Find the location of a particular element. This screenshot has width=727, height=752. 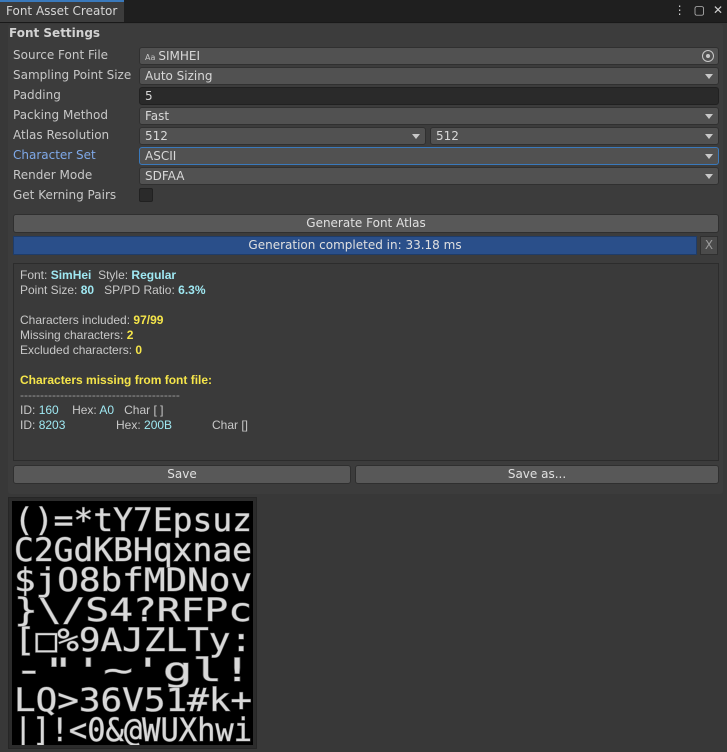

kerning-pairs-checkbox is located at coordinates (146, 195).